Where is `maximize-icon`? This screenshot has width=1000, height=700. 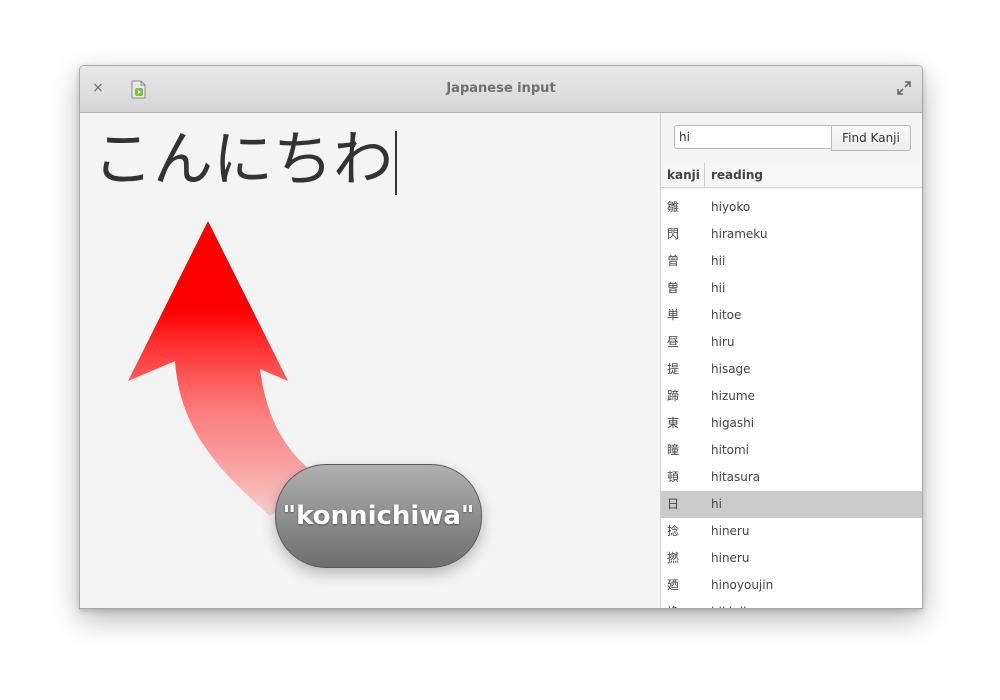 maximize-icon is located at coordinates (904, 88).